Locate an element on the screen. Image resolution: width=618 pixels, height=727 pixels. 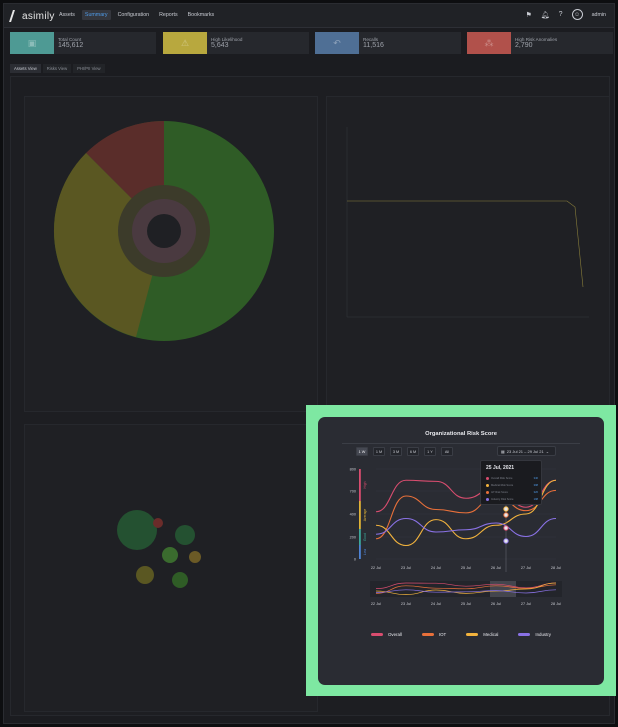
risk-band-label: Good is located at coordinates (365, 537).